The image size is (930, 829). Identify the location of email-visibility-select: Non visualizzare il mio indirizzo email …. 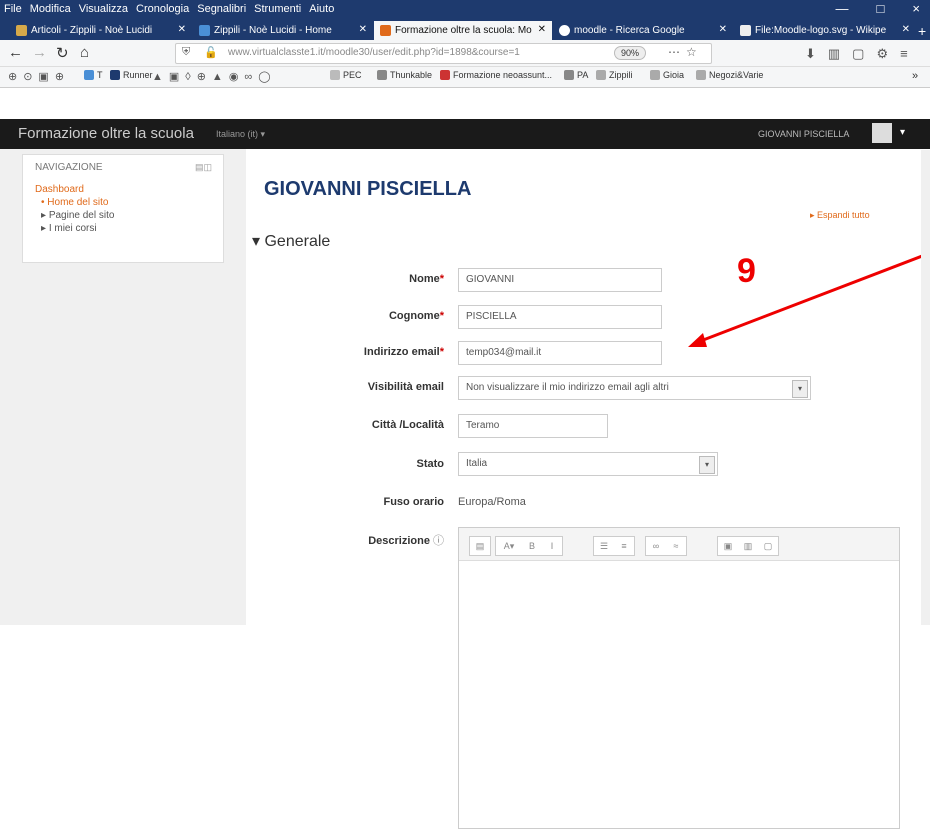
(634, 388).